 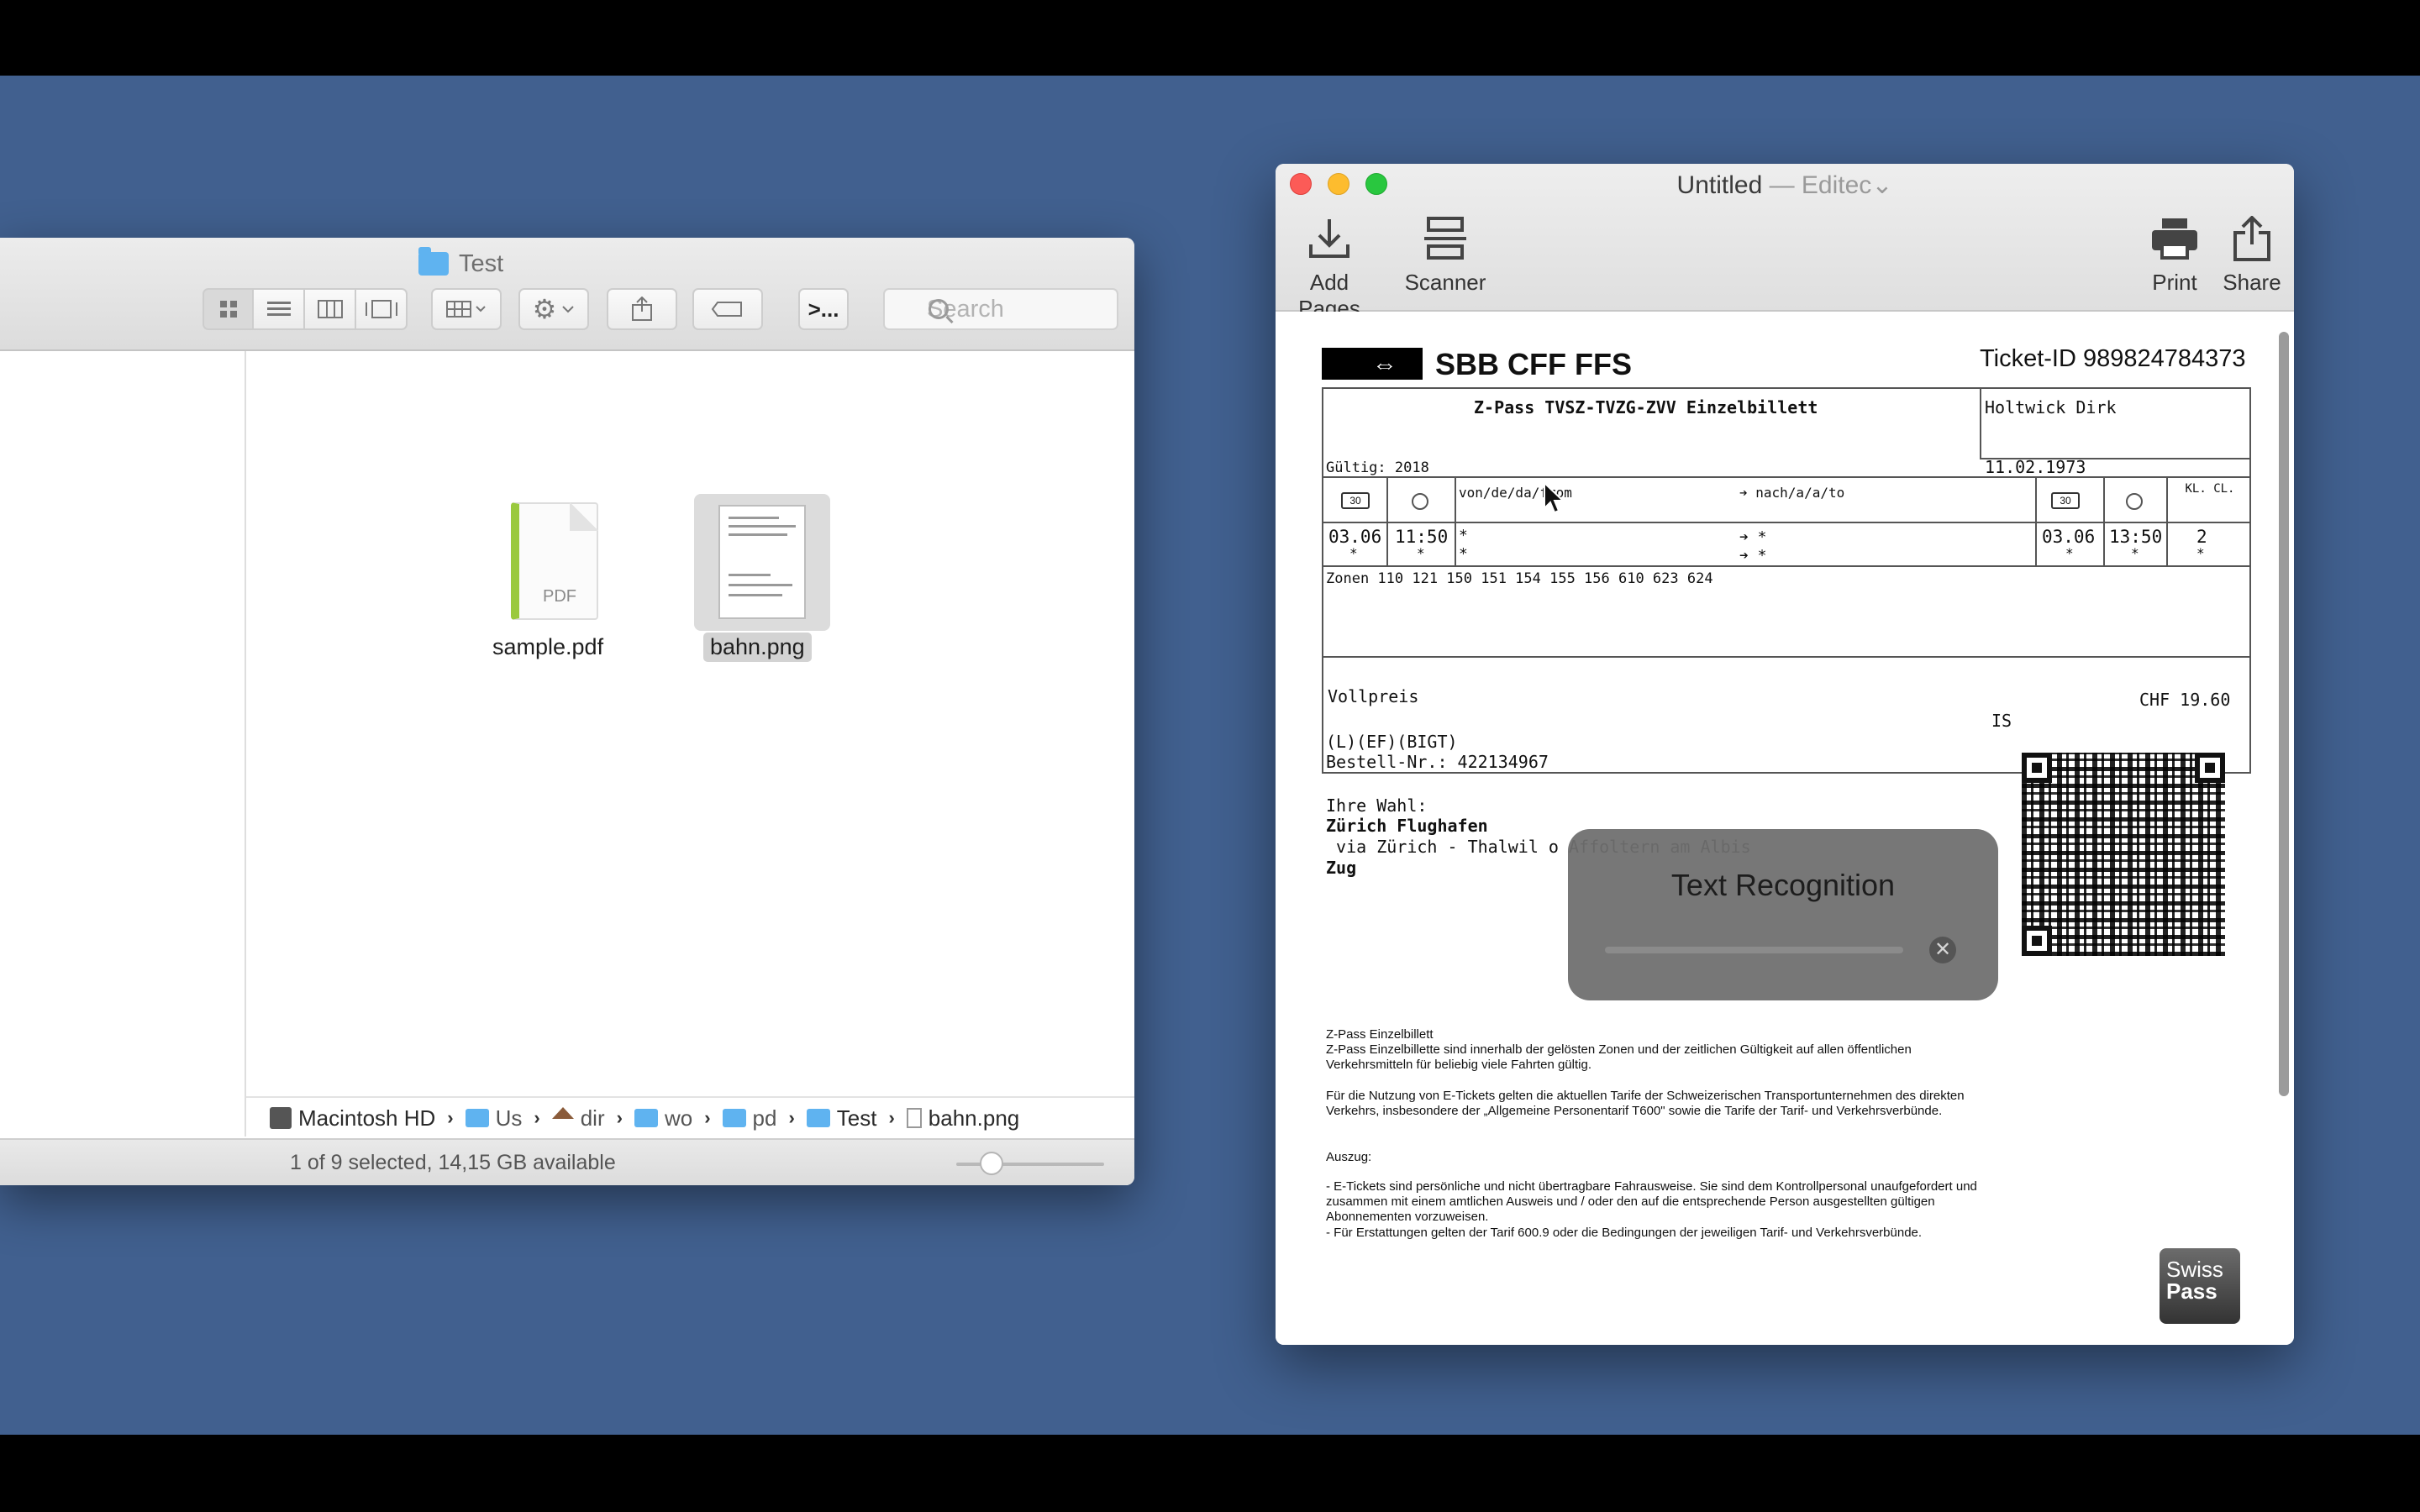 What do you see at coordinates (1882, 185) in the screenshot?
I see `title-chevron-icon: ⌄` at bounding box center [1882, 185].